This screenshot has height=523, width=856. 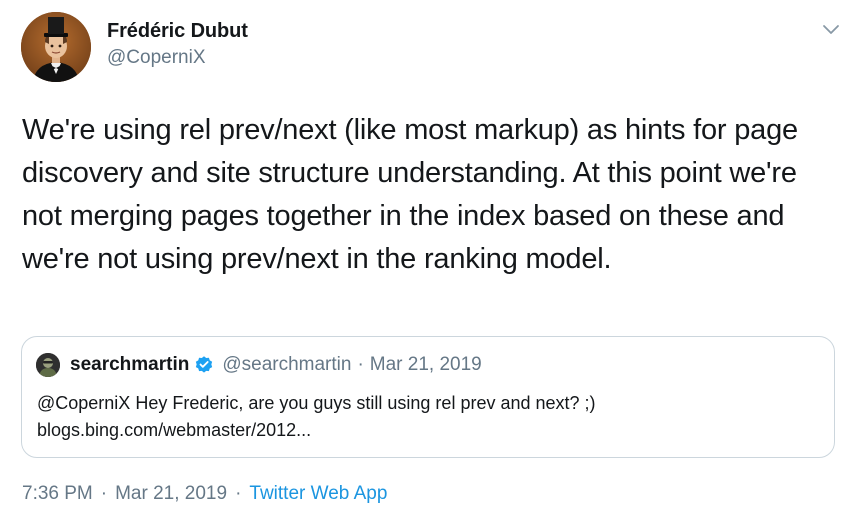 What do you see at coordinates (171, 493) in the screenshot?
I see `tweet-date: Mar 21, 2019` at bounding box center [171, 493].